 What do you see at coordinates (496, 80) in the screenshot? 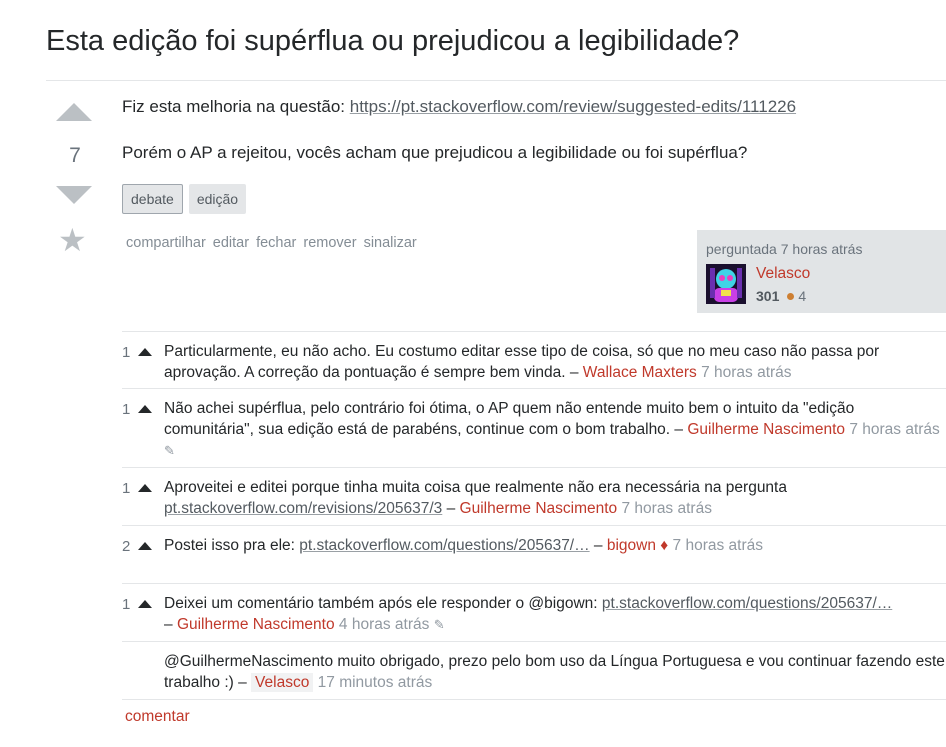
I see `title-divider` at bounding box center [496, 80].